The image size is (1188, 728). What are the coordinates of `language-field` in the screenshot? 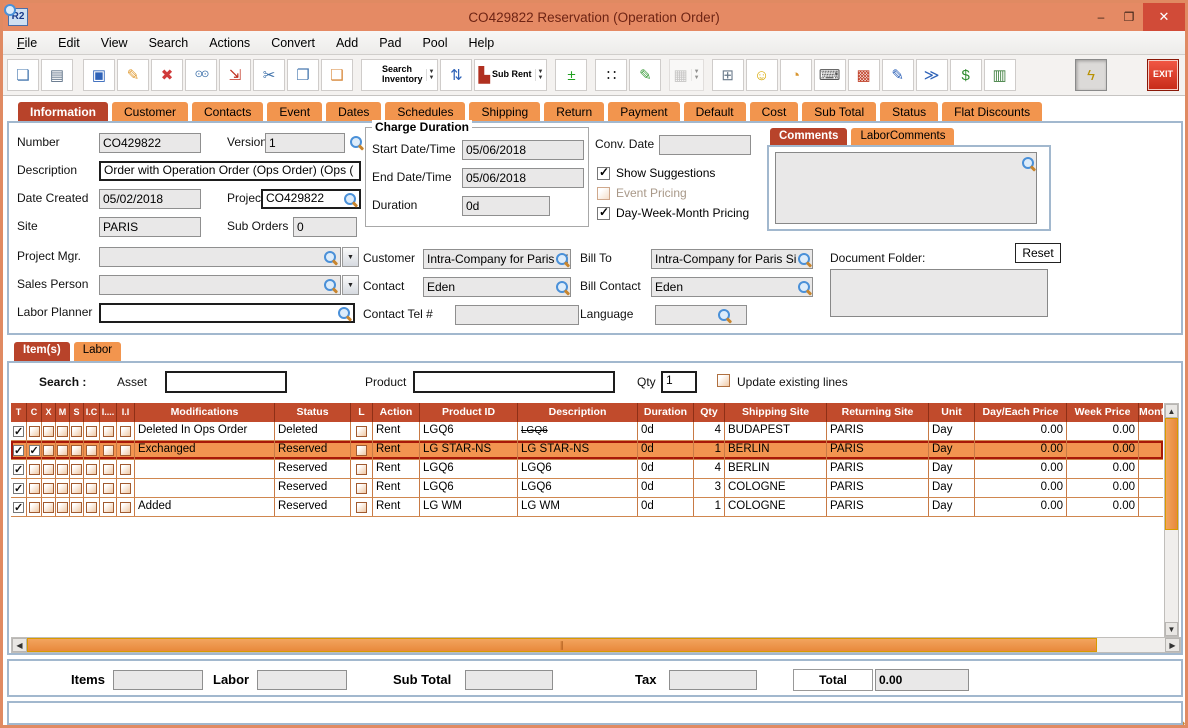 It's located at (701, 315).